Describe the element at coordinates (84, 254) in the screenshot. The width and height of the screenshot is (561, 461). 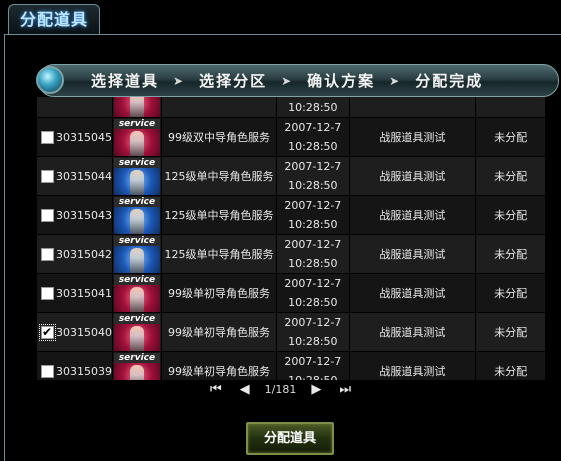
I see `item-id: 30315042` at that location.